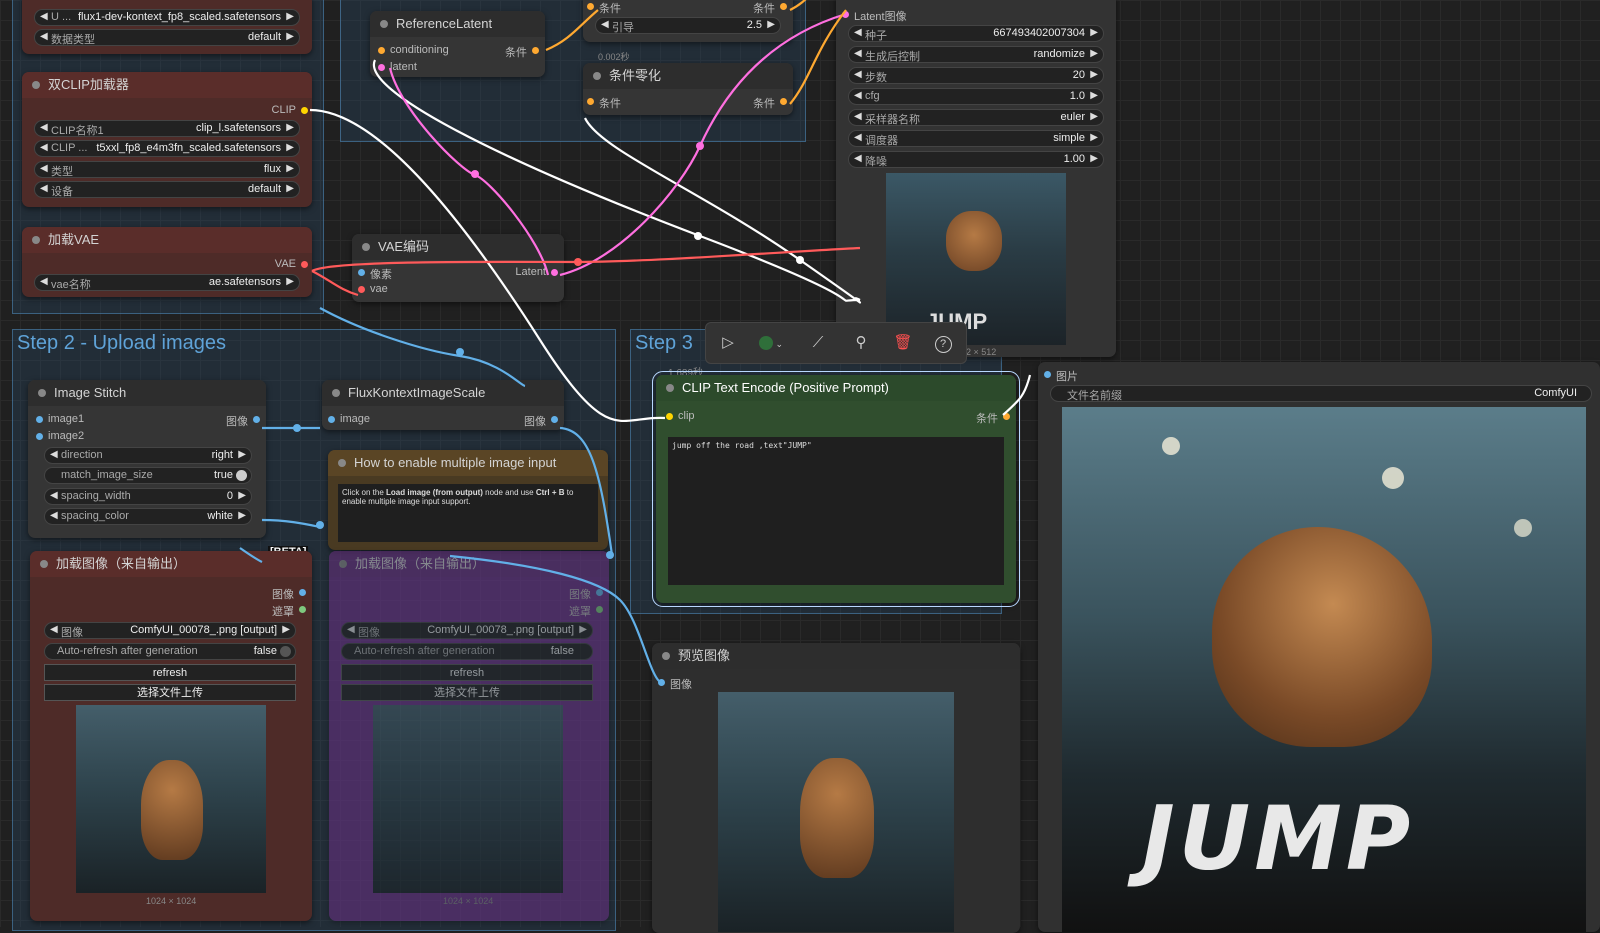 This screenshot has height=933, width=1600. Describe the element at coordinates (335, 283) in the screenshot. I see `vae-wire` at that location.